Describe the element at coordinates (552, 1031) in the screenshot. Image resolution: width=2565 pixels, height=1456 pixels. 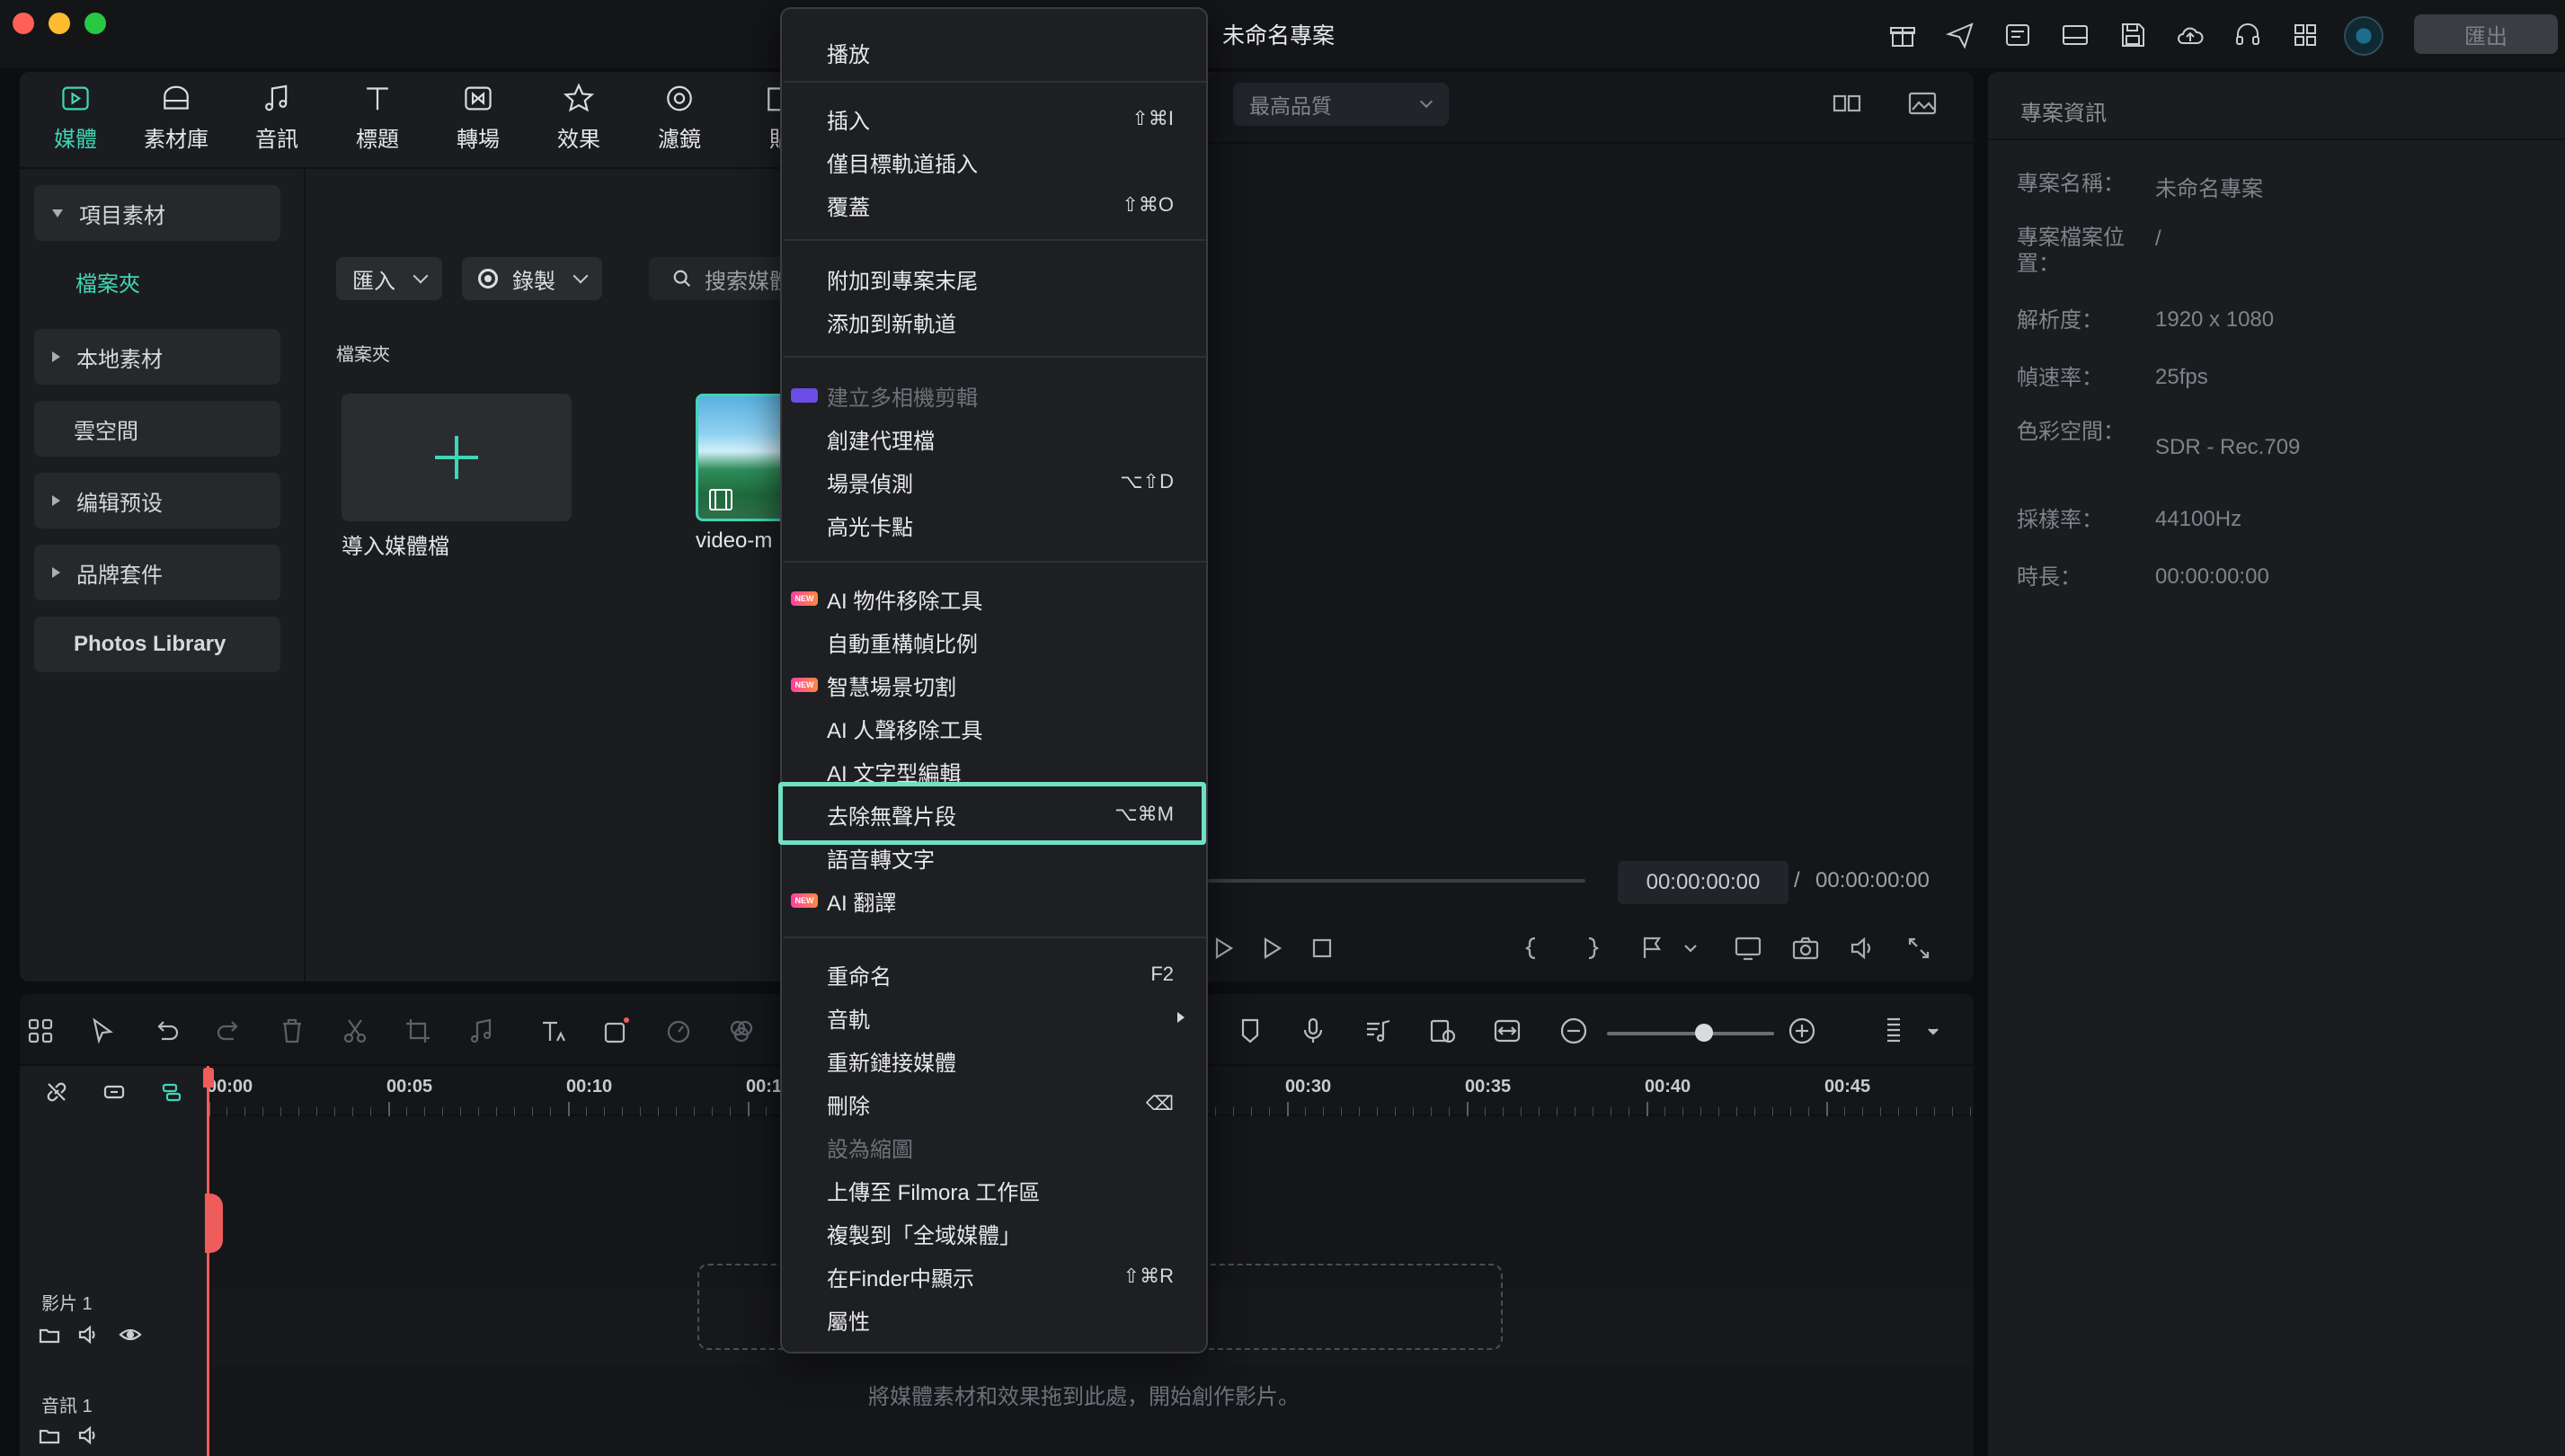
I see `text-tool-icon` at that location.